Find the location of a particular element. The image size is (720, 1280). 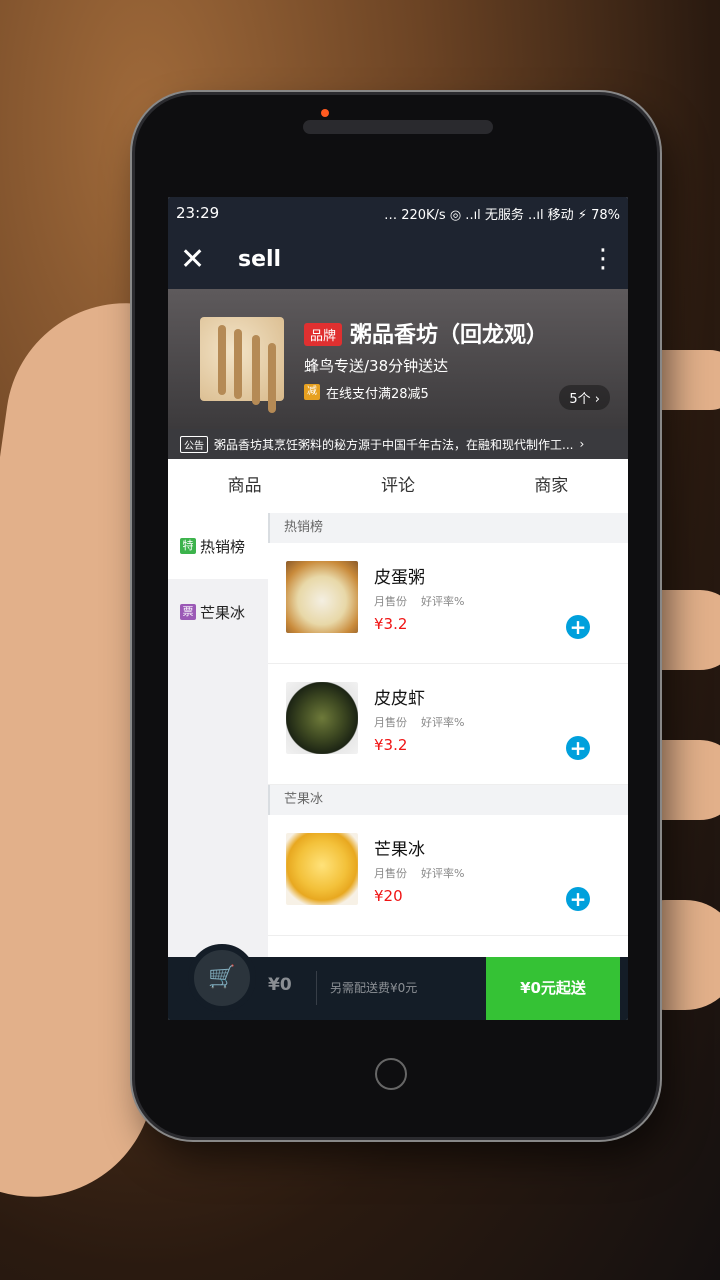

brand-badge: 品牌 is located at coordinates (323, 334).